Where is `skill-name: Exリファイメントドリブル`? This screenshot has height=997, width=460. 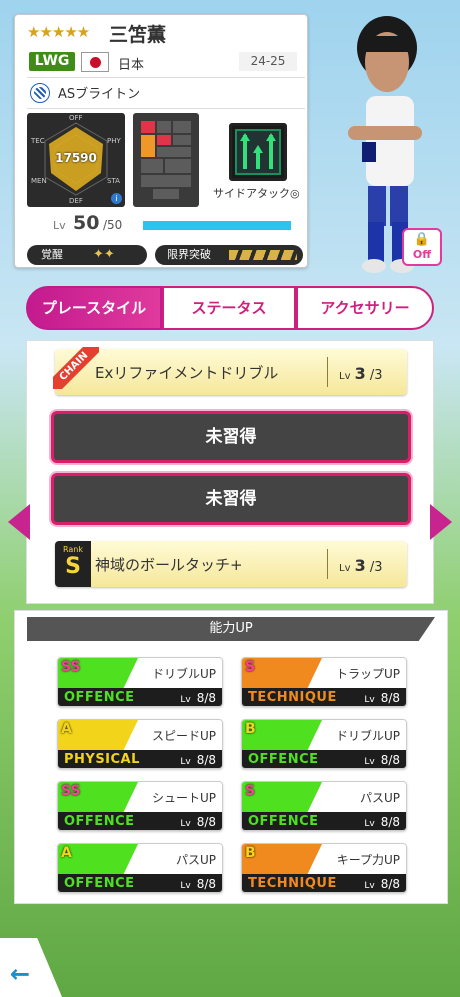
skill-name: Exリファイメントドリブル is located at coordinates (187, 373).